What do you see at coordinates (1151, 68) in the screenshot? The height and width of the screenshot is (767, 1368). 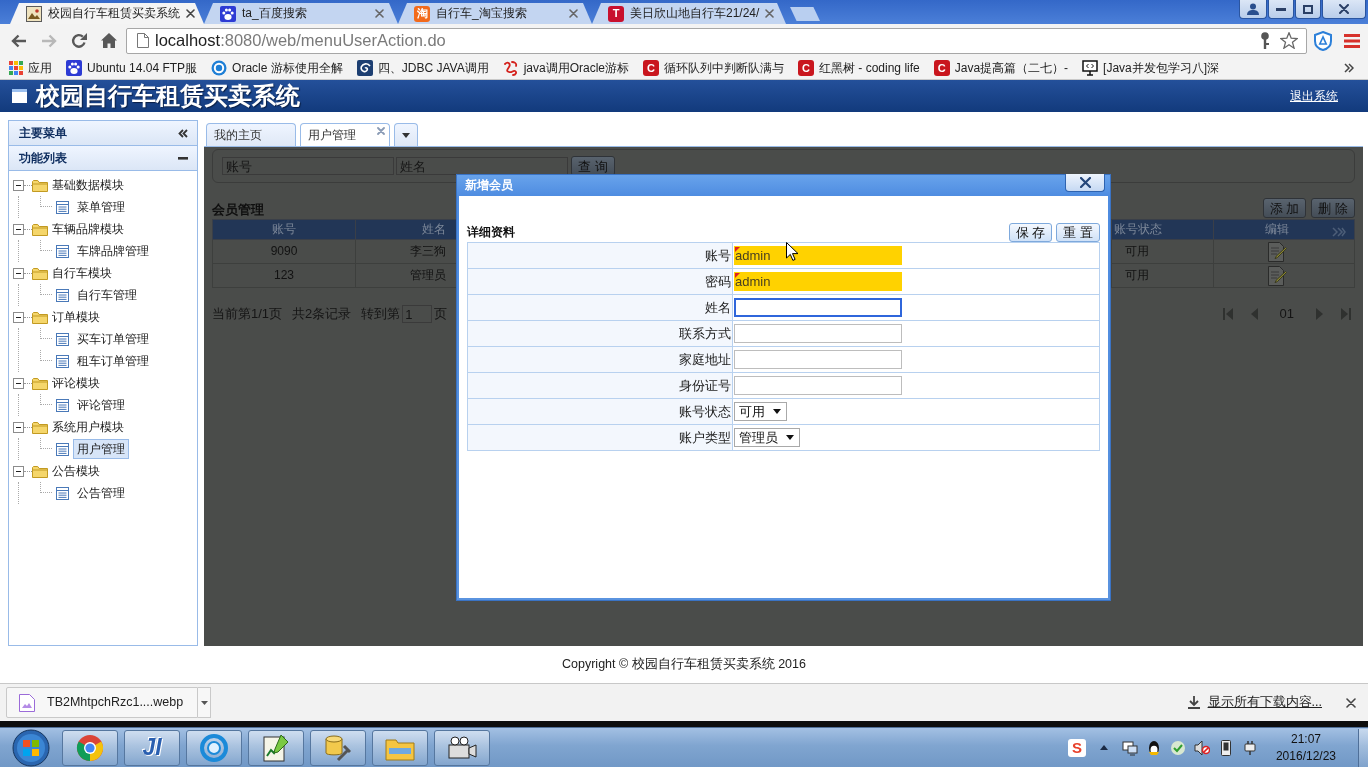 I see `bookmark: [Java并发包学习八]深` at bounding box center [1151, 68].